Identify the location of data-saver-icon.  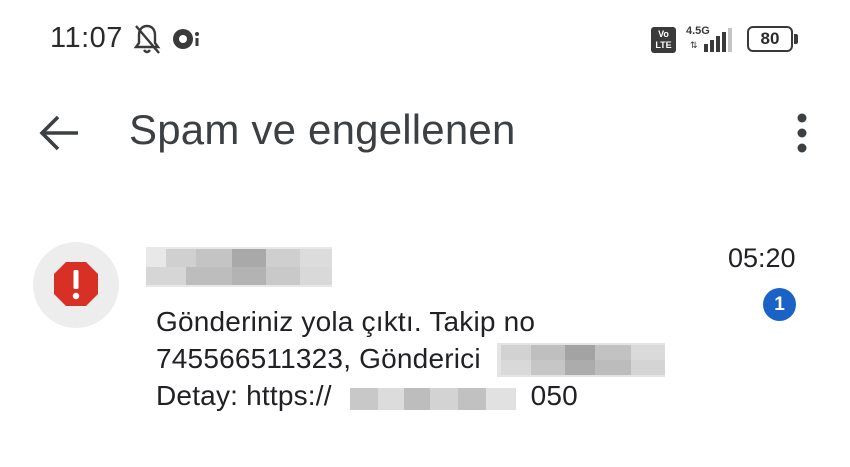
(186, 39).